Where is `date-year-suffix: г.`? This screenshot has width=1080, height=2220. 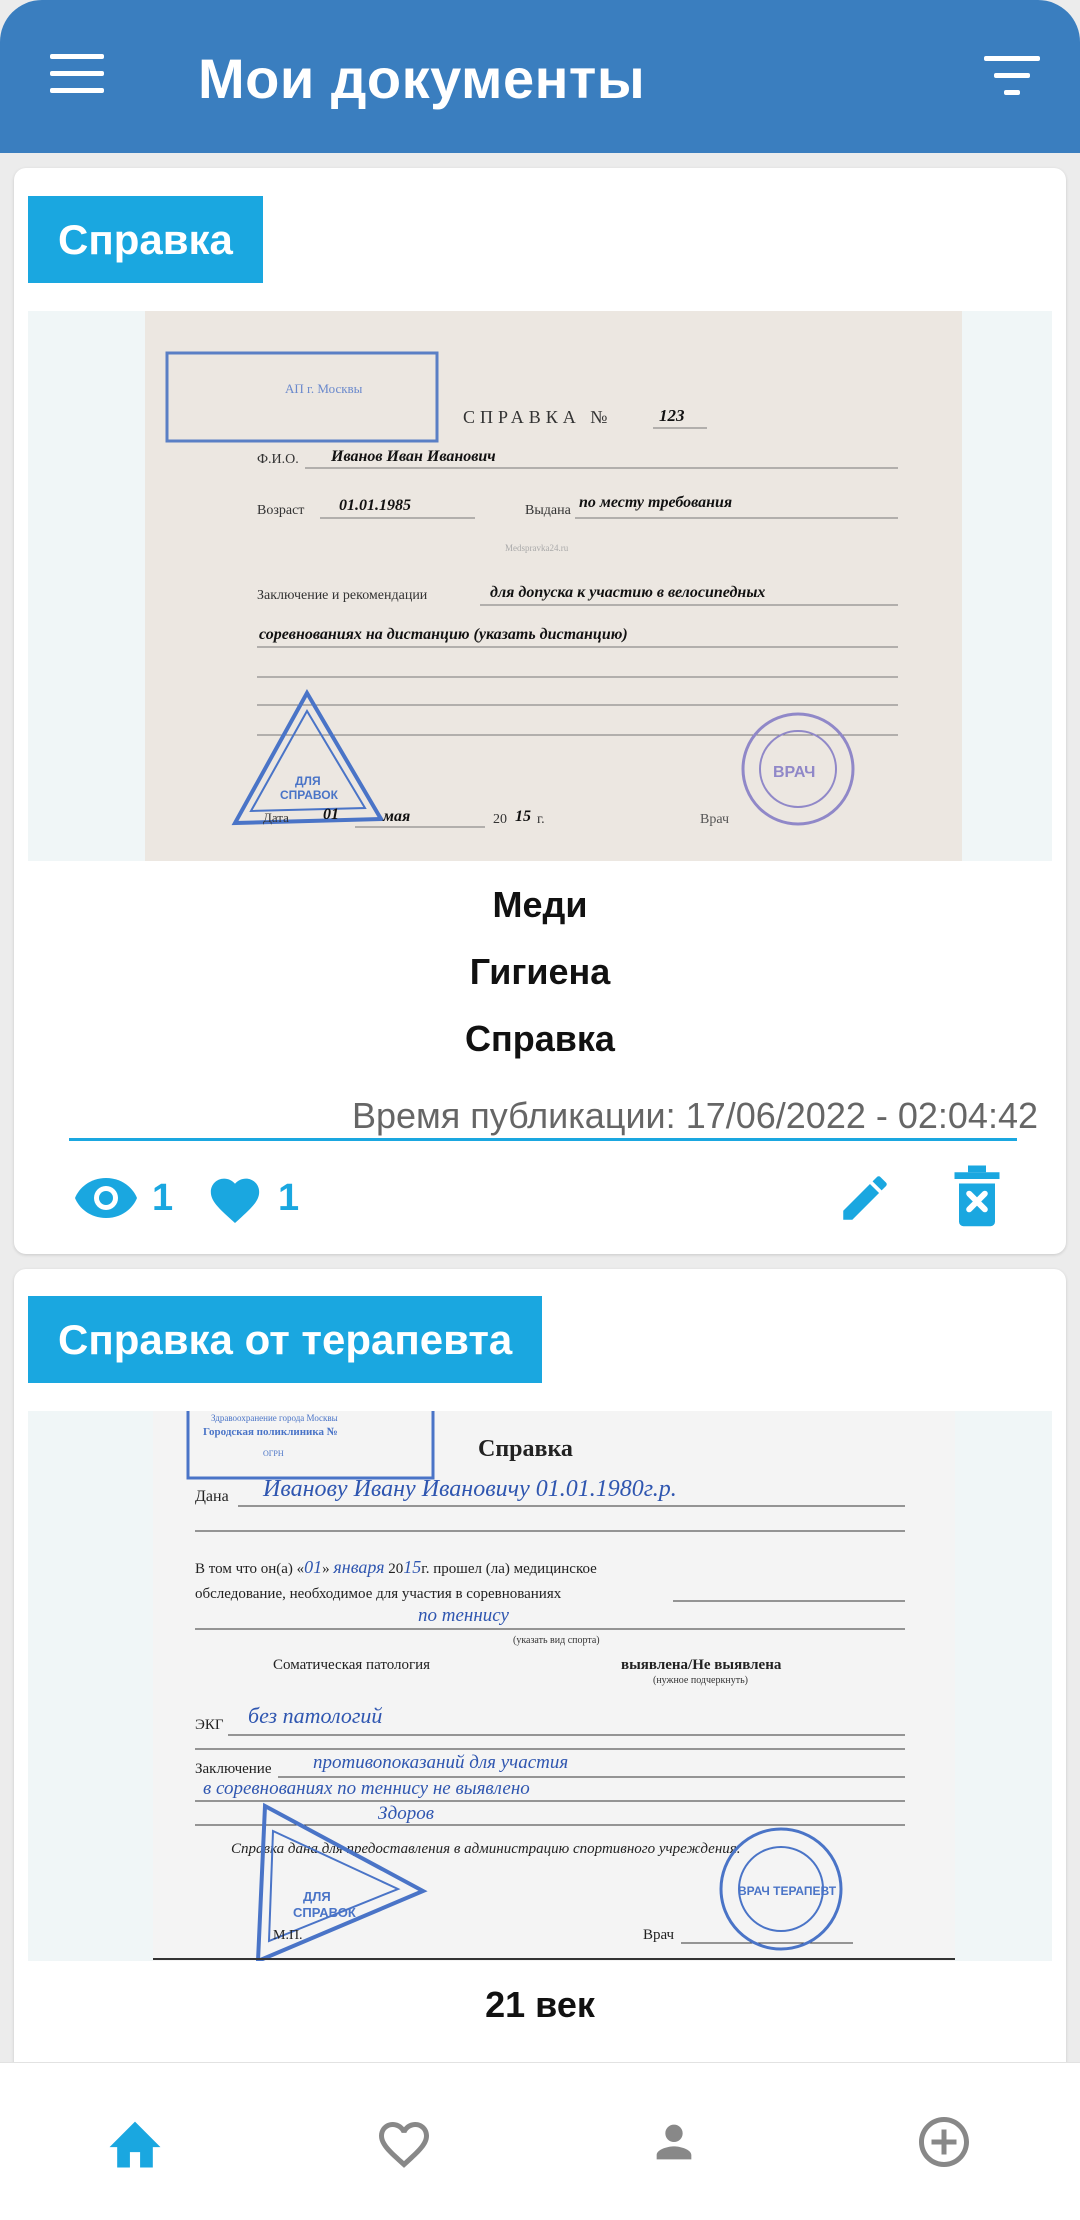 date-year-suffix: г. is located at coordinates (541, 819).